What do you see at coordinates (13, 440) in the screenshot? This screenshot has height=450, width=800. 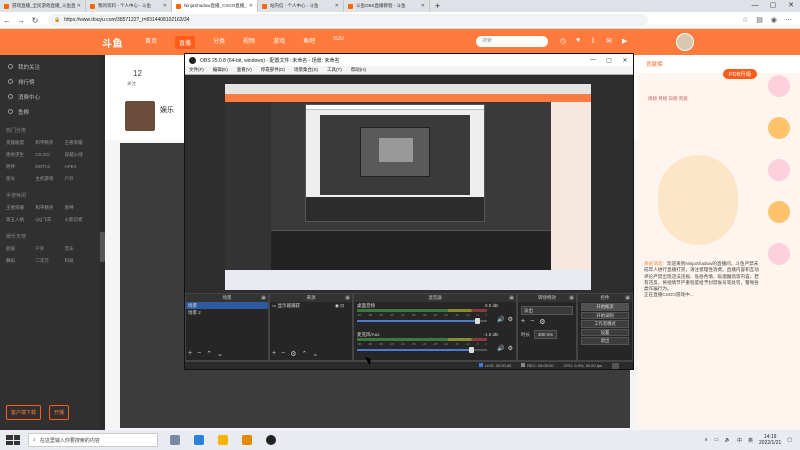 I see `windows-start-icon` at bounding box center [13, 440].